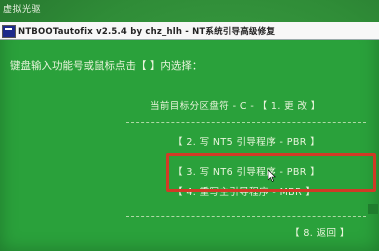 This screenshot has width=379, height=251. What do you see at coordinates (246, 216) in the screenshot?
I see `divider-bottom` at bounding box center [246, 216].